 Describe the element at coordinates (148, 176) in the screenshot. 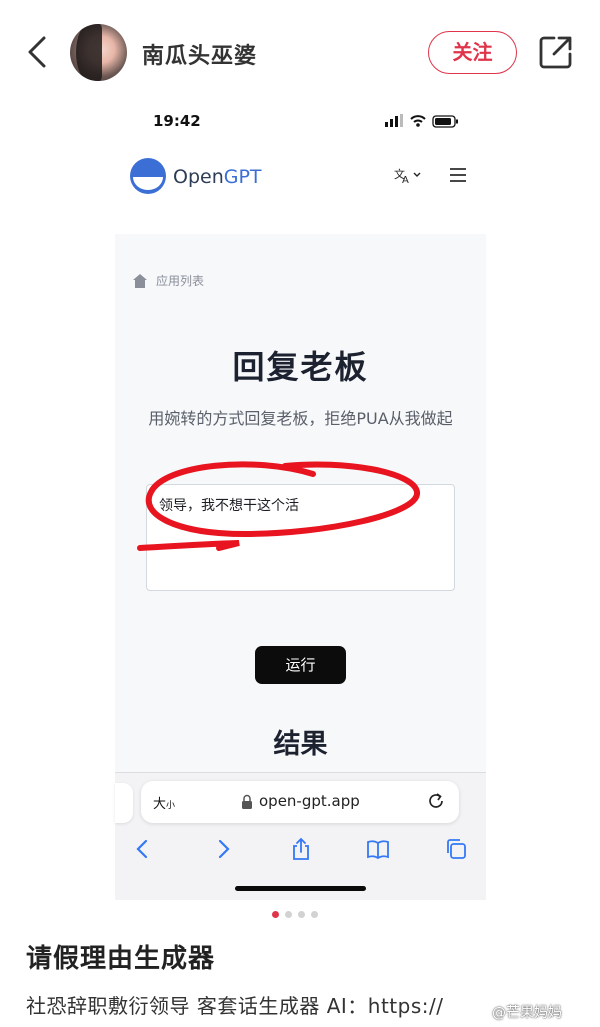

I see `opengpt-logo-icon` at that location.